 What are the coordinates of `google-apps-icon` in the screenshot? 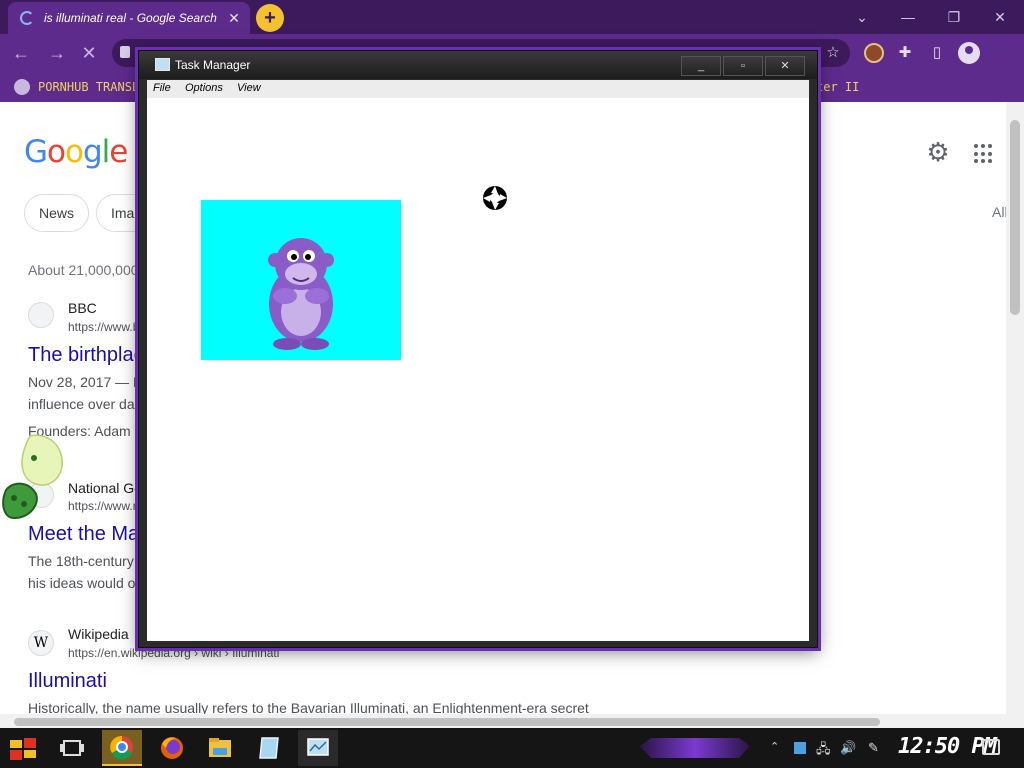 It's located at (984, 154).